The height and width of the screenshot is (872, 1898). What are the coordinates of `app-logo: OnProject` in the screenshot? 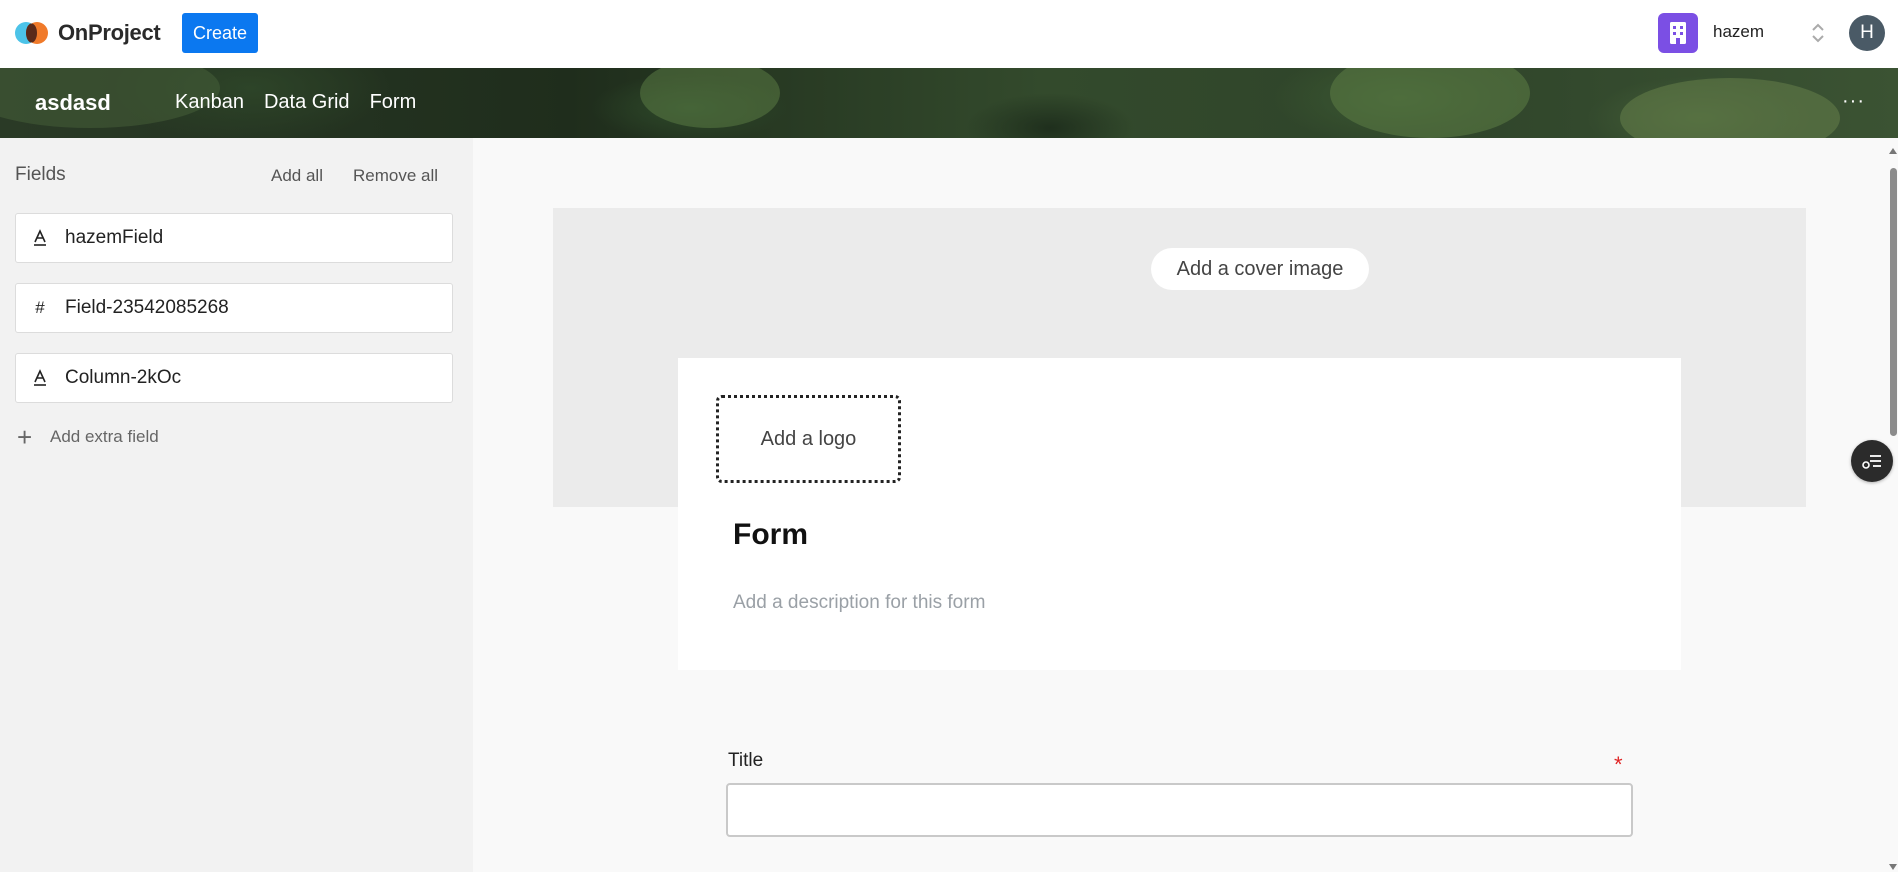 It's located at (87, 33).